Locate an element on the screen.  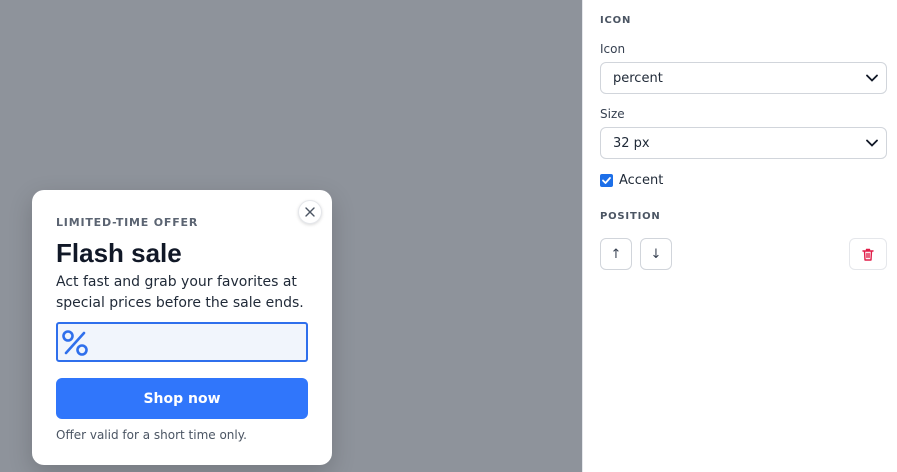
position-section-title: POSITION is located at coordinates (630, 216).